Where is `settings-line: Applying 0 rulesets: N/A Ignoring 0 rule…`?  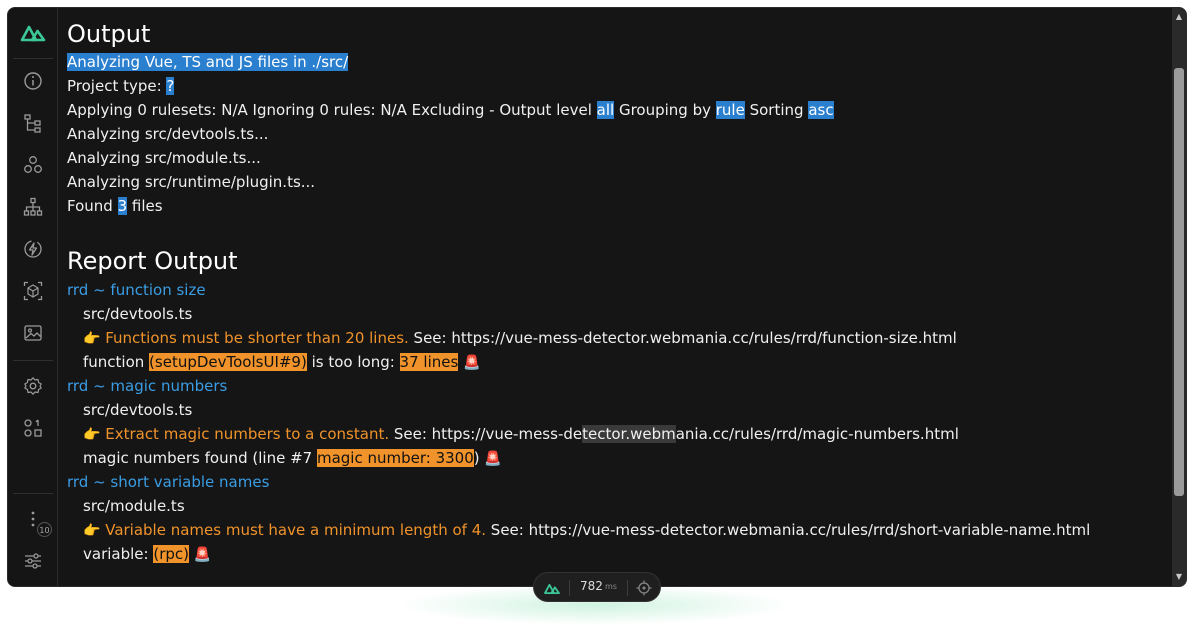
settings-line: Applying 0 rulesets: N/A Ignoring 0 rule… is located at coordinates (450, 110).